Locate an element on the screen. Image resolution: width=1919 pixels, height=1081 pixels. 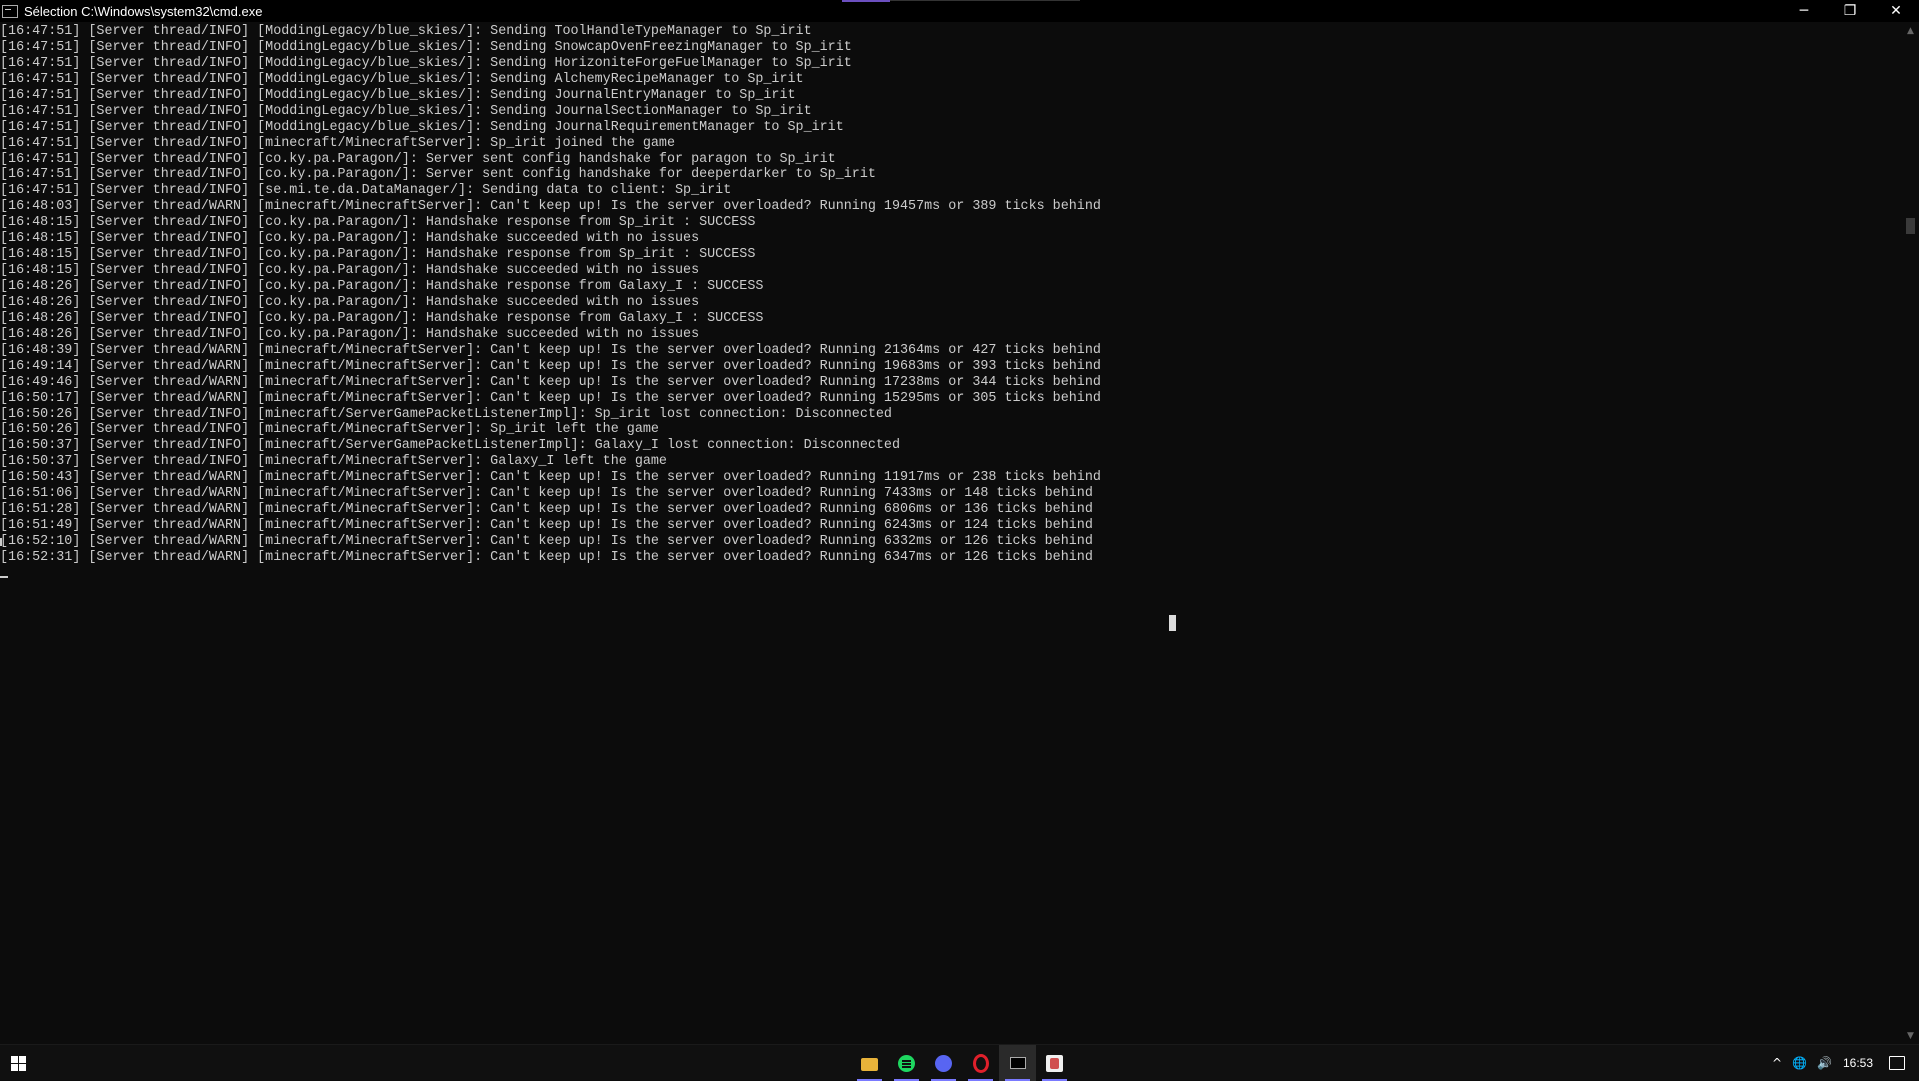
scroll-thumb is located at coordinates (1910, 226).